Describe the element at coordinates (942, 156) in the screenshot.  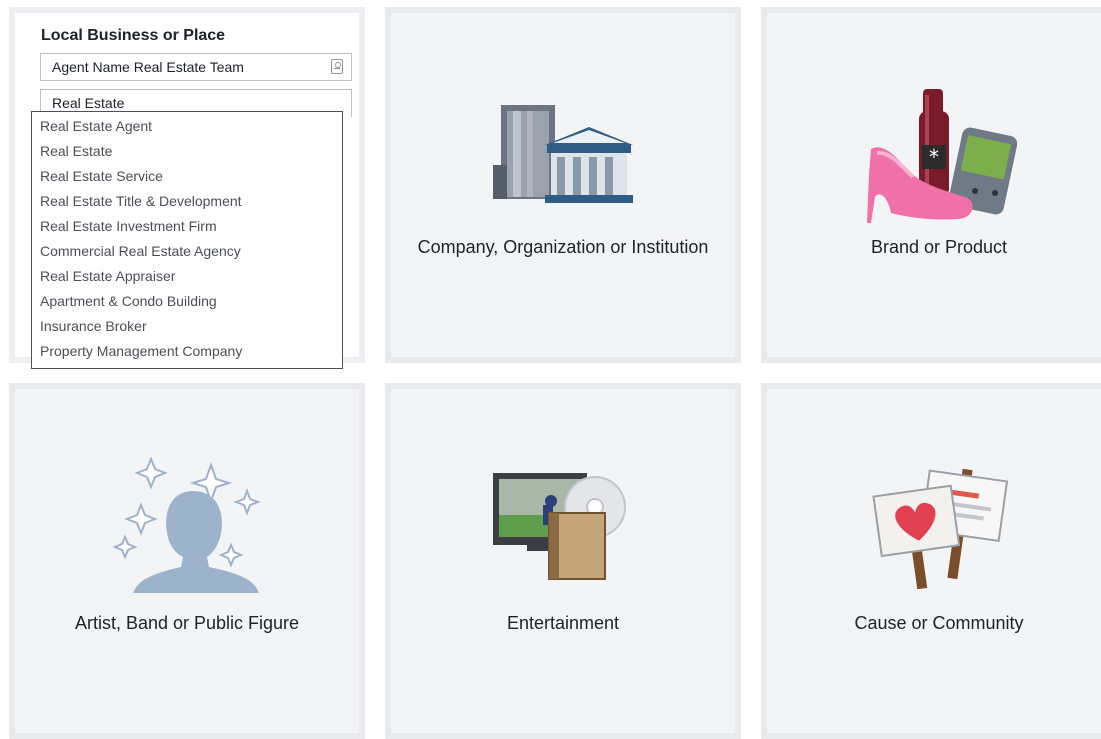
I see `products-icon: *` at that location.